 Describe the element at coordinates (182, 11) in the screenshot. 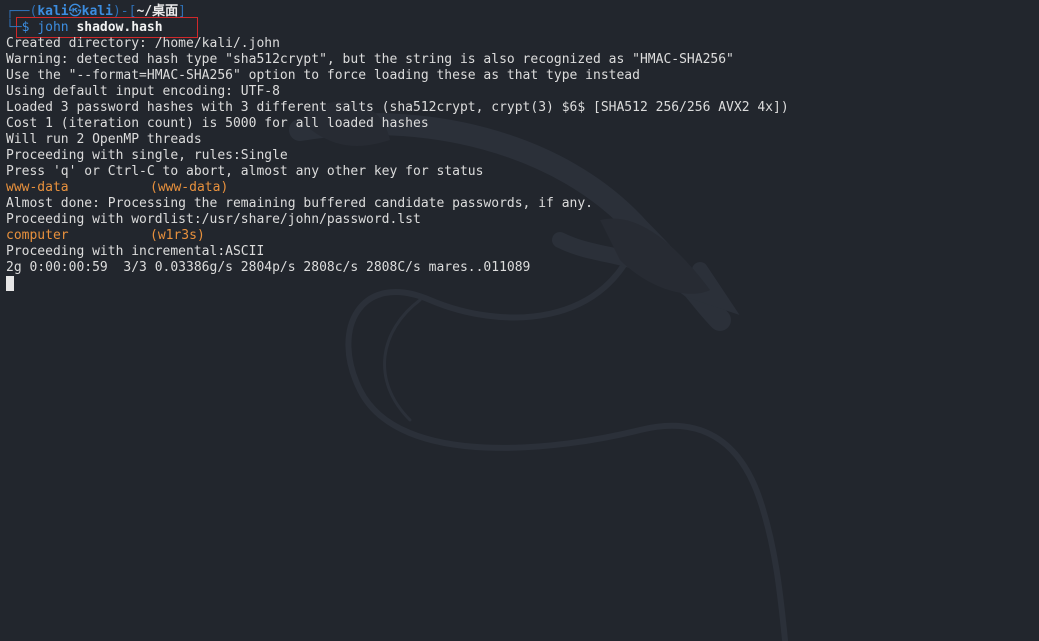

I see `prompt-frame-close: ]` at that location.